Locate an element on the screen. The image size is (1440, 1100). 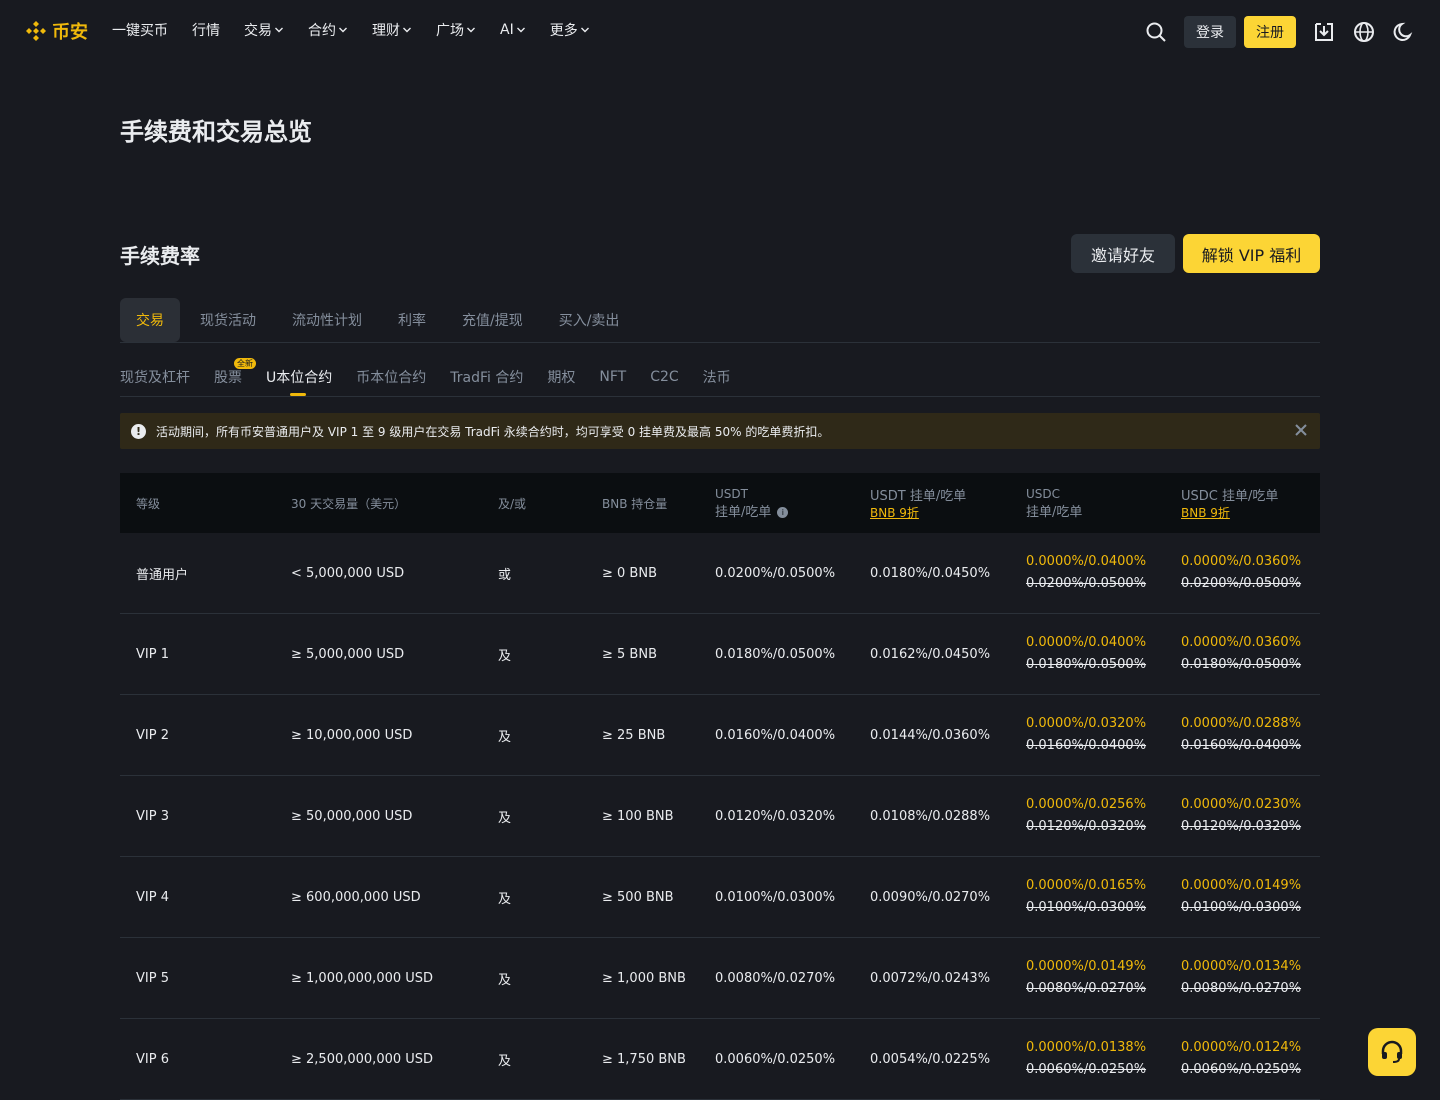
close-icon is located at coordinates (1301, 430).